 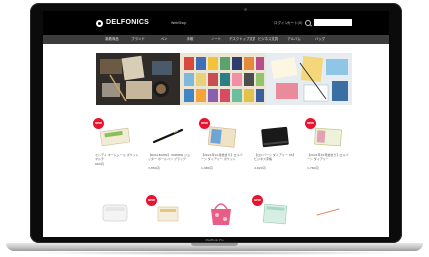 What do you see at coordinates (168, 136) in the screenshot?
I see `product-image-pen` at bounding box center [168, 136].